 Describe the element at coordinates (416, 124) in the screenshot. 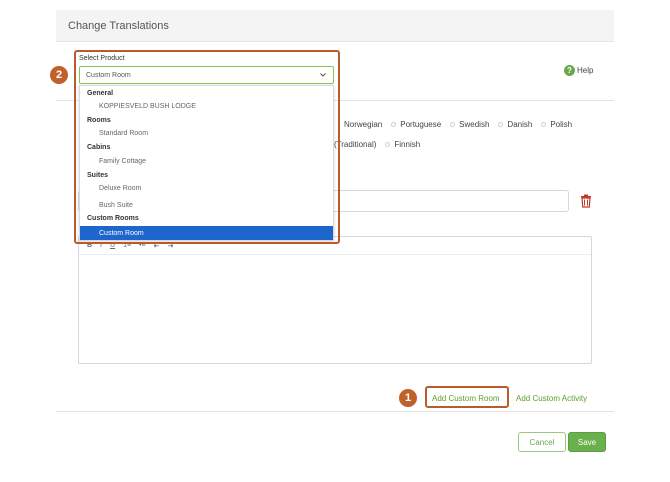

I see `language-option-portuguese: Portuguese` at that location.